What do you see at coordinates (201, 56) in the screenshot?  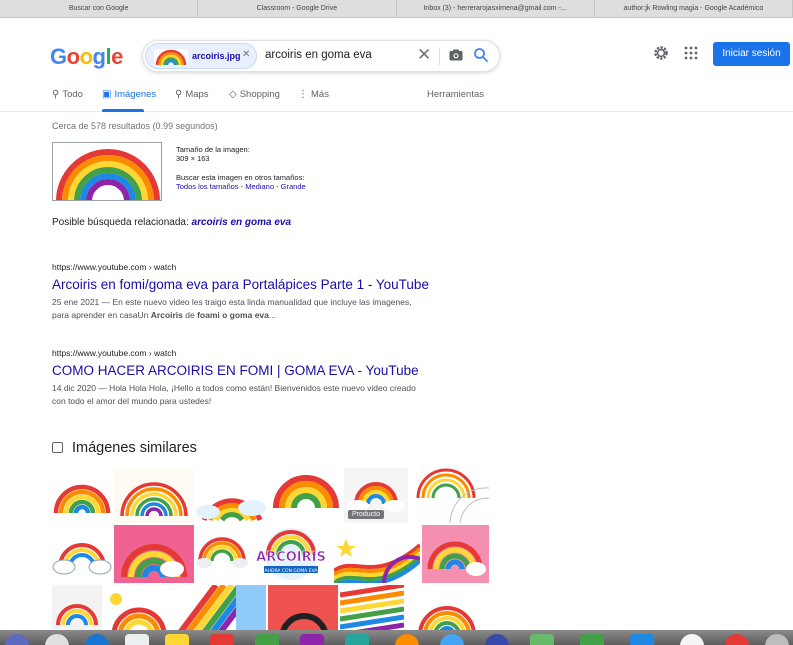 I see `search-image-chip: arcoiris.jpg ✕` at bounding box center [201, 56].